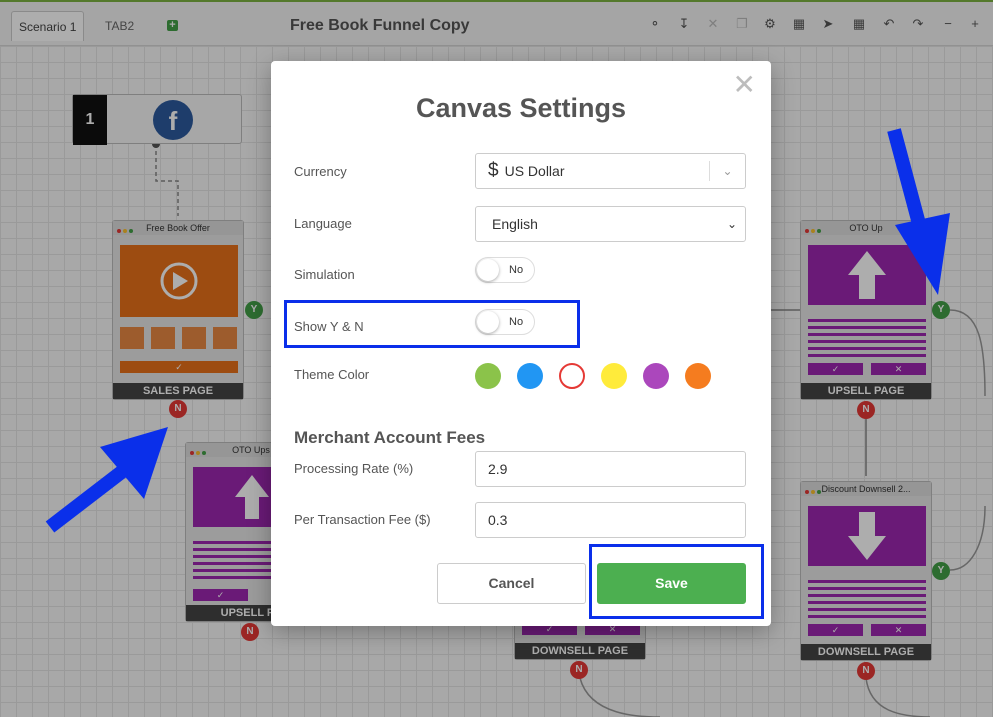 This screenshot has height=717, width=993. I want to click on toggle-knob, so click(488, 270).